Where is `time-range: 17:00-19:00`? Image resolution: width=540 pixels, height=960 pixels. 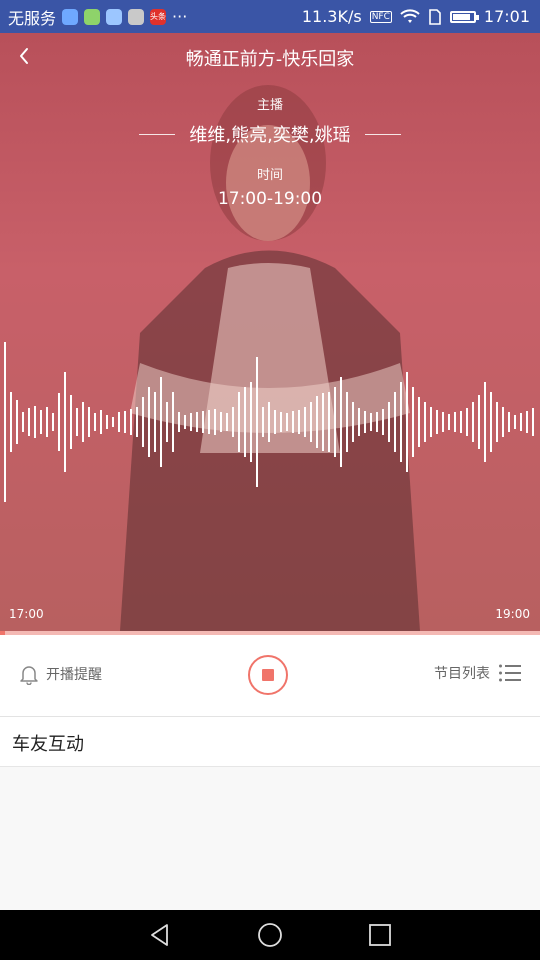
time-range: 17:00-19:00 is located at coordinates (270, 199).